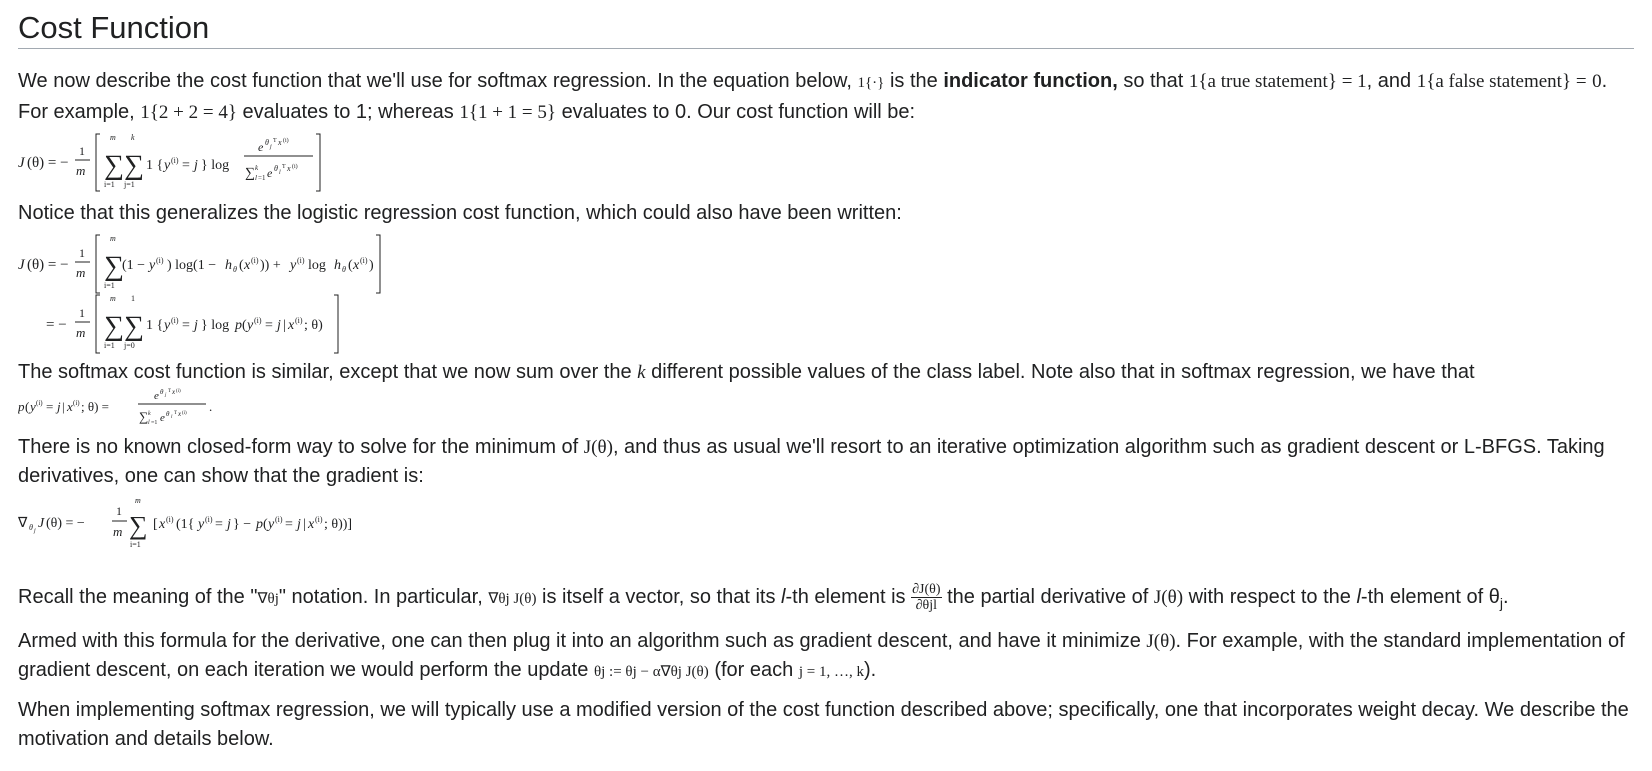 This screenshot has width=1652, height=771. I want to click on text: -th element is, so click(845, 597).